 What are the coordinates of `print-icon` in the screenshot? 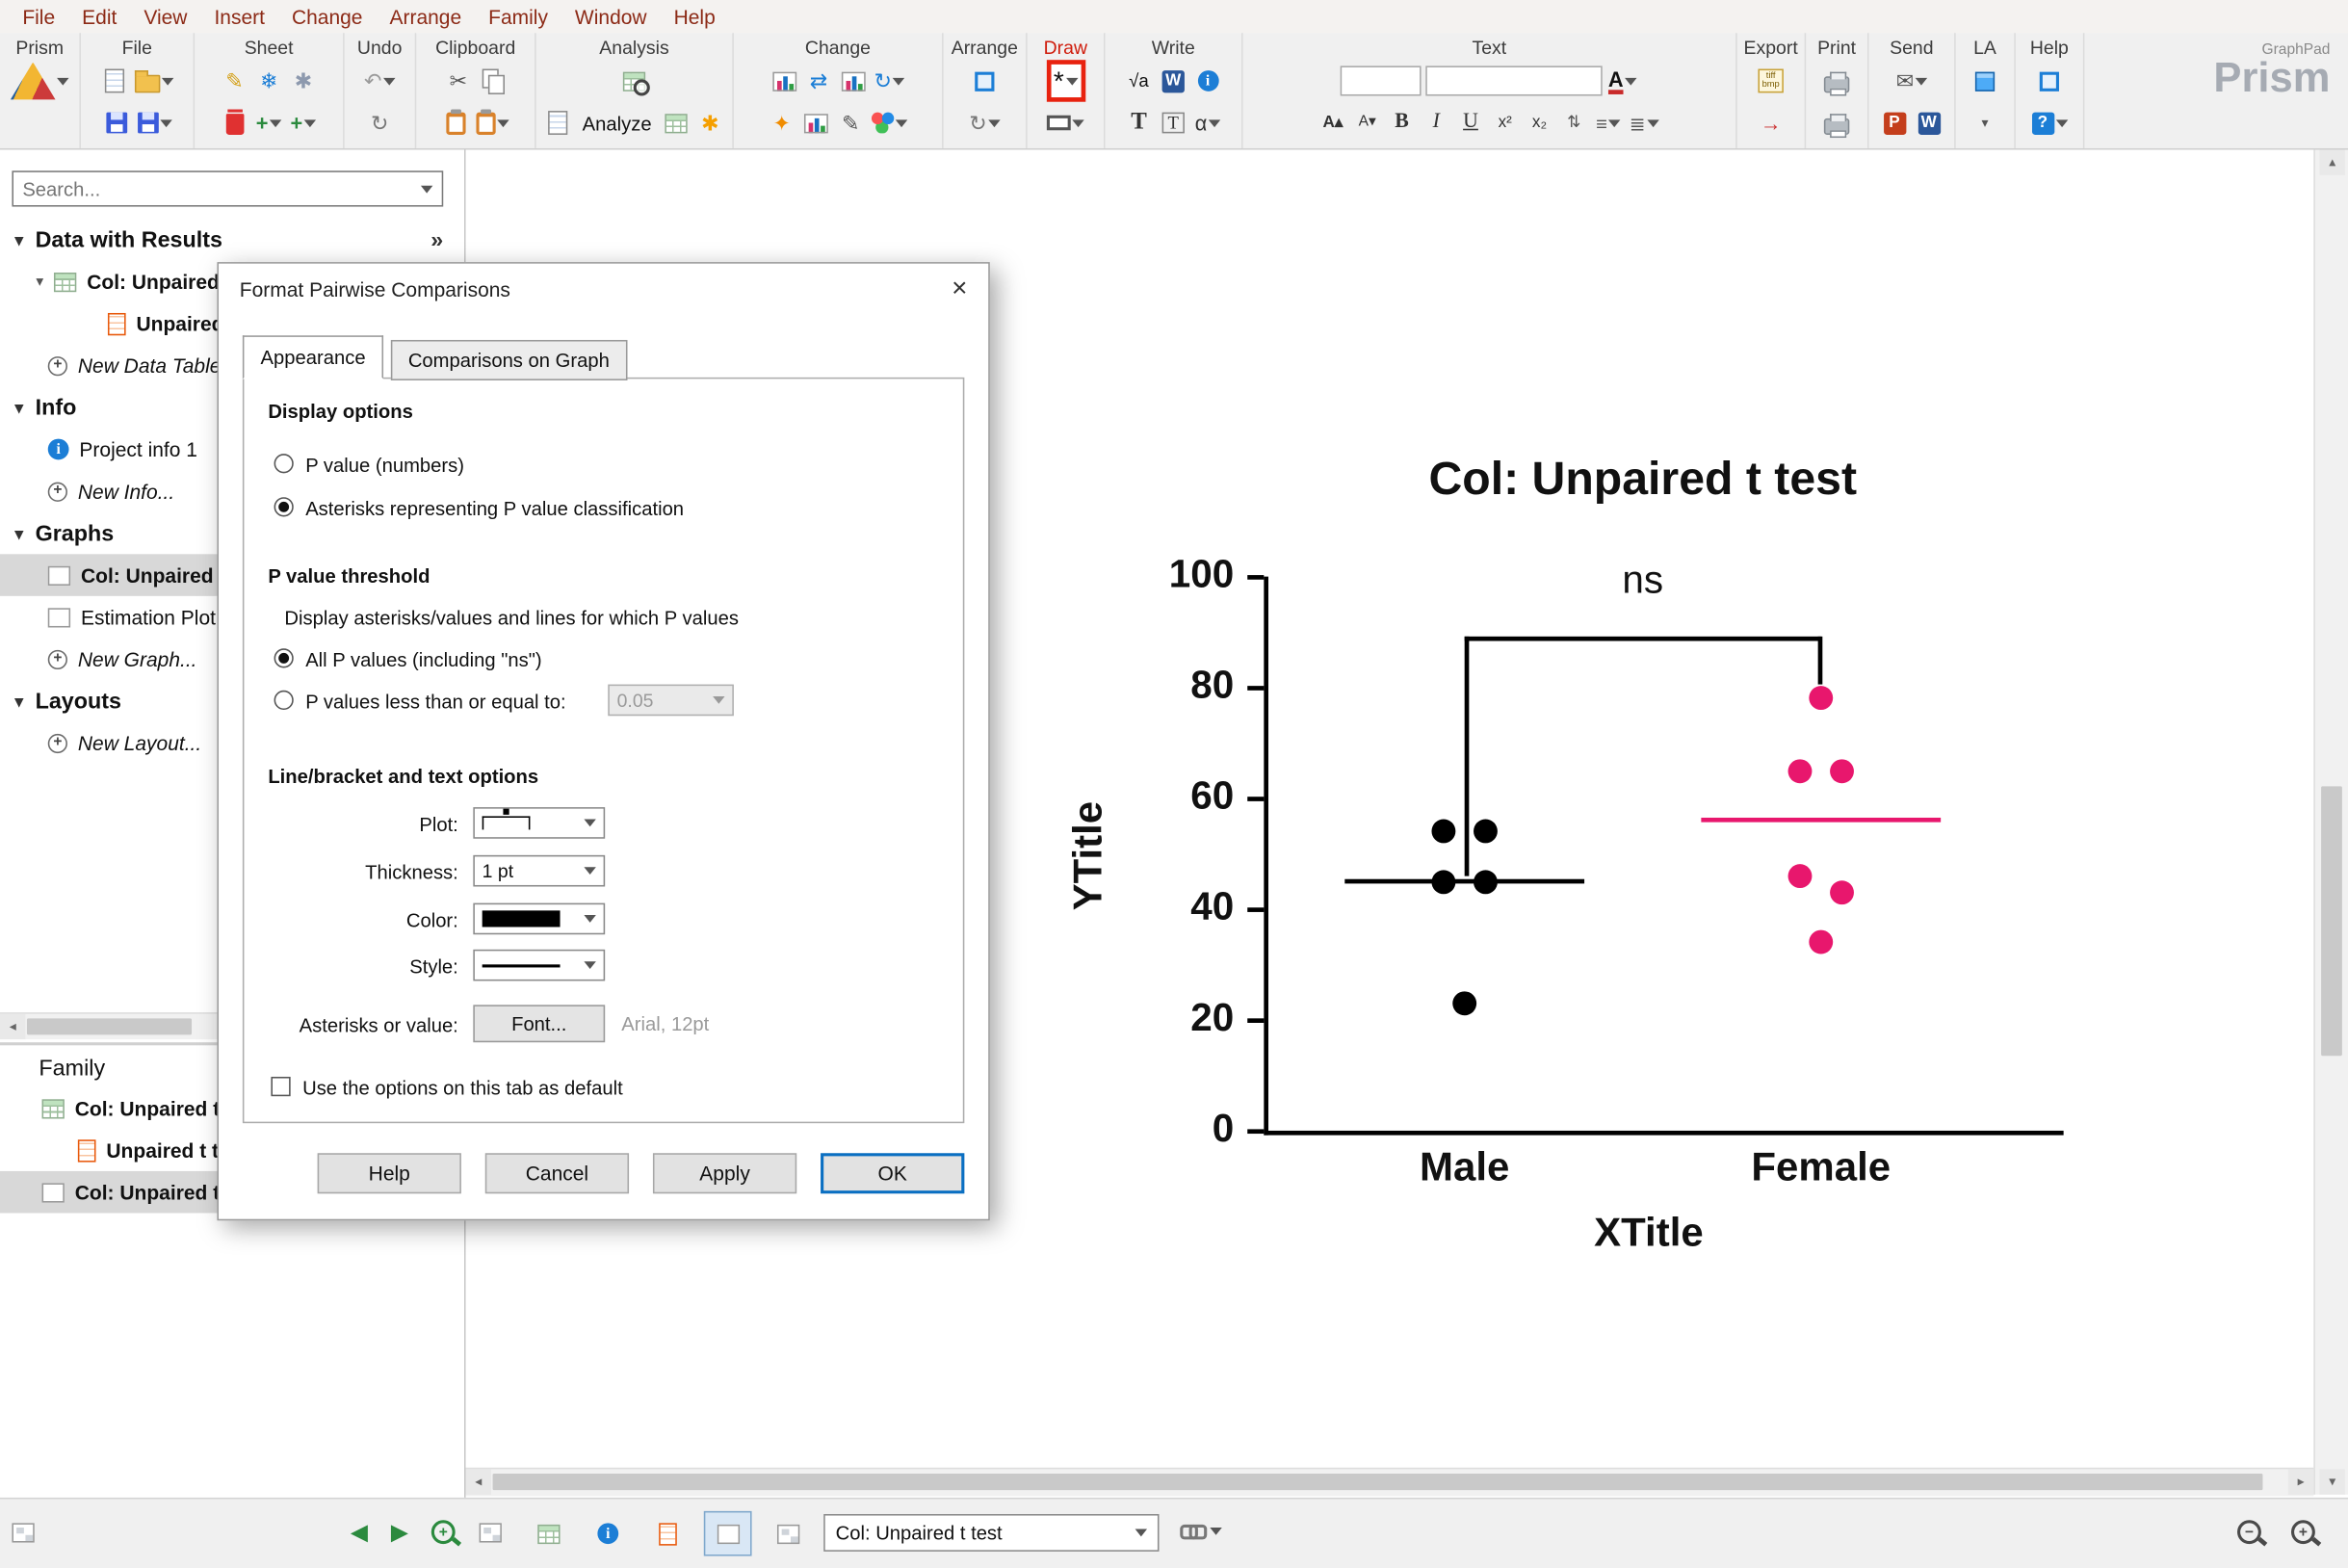 It's located at (1837, 81).